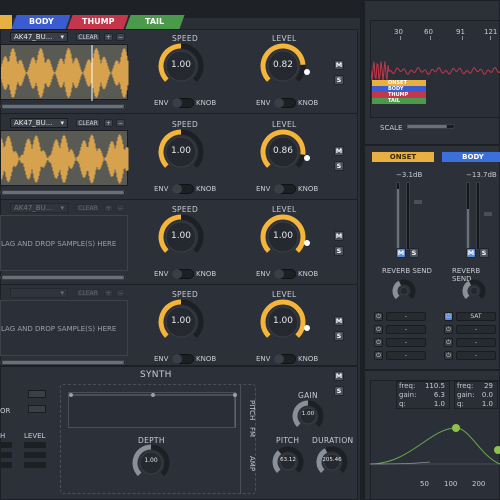 The height and width of the screenshot is (500, 500). I want to click on tab-body: BODY, so click(41, 22).